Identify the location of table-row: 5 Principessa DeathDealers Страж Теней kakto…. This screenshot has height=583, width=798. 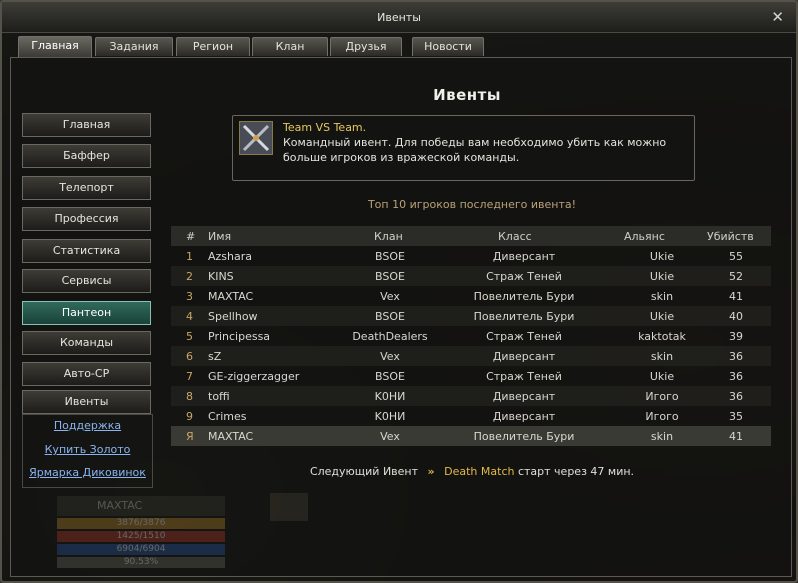
(471, 336).